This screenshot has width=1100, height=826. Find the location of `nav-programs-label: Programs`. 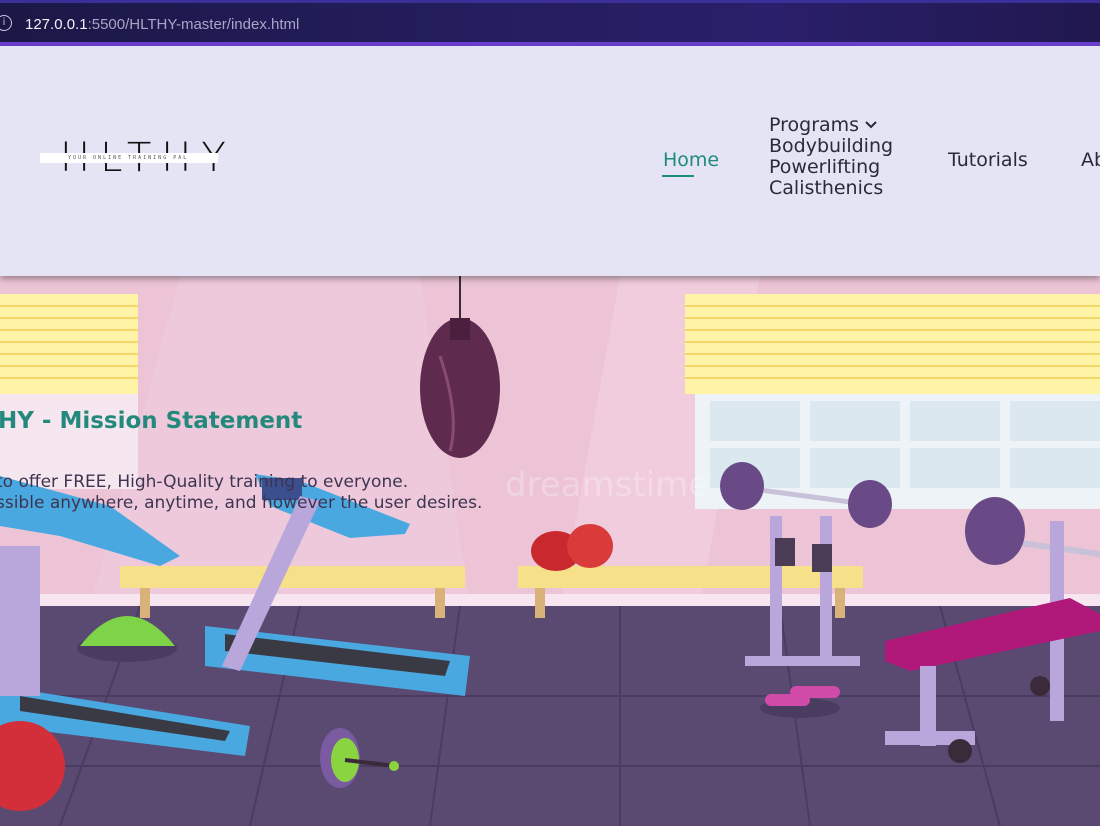

nav-programs-label: Programs is located at coordinates (814, 125).